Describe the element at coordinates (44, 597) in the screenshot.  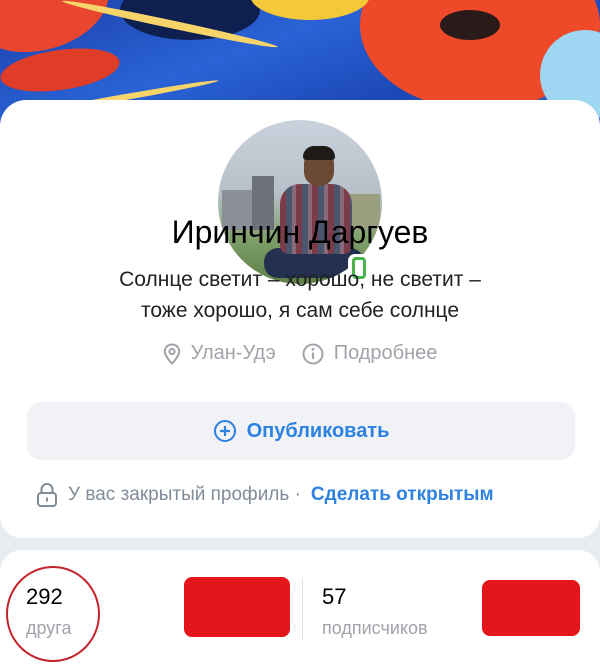
I see `friends-count: 292` at that location.